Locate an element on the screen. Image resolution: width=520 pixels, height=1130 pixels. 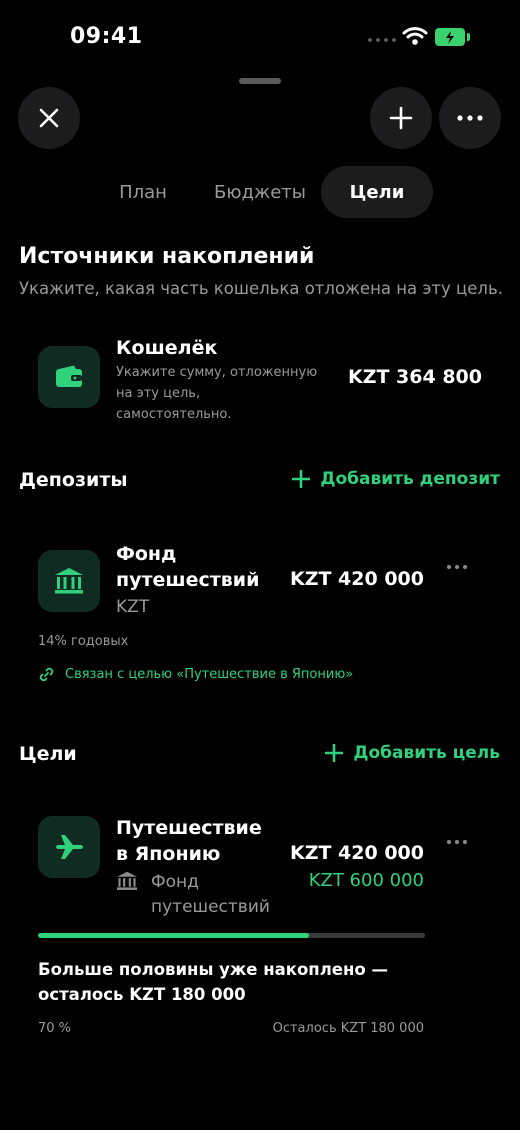
wifi-icon is located at coordinates (415, 36).